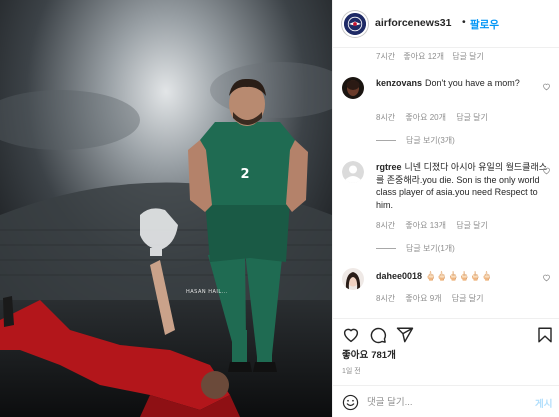 This screenshot has width=559, height=417. What do you see at coordinates (351, 335) in the screenshot?
I see `heart-icon` at bounding box center [351, 335].